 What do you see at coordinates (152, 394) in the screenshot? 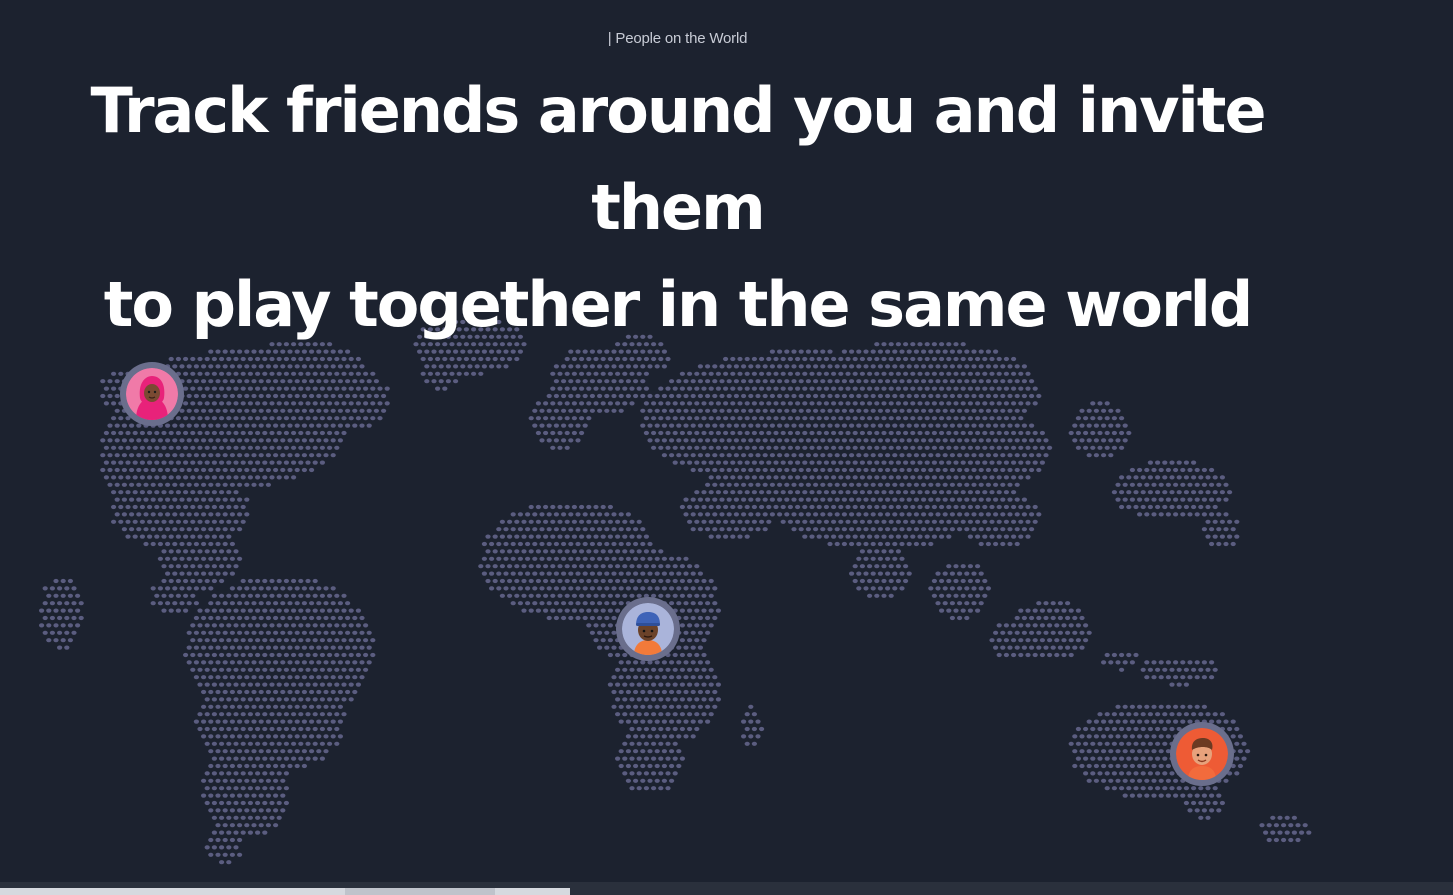
I see `friend-avatar-north-america` at bounding box center [152, 394].